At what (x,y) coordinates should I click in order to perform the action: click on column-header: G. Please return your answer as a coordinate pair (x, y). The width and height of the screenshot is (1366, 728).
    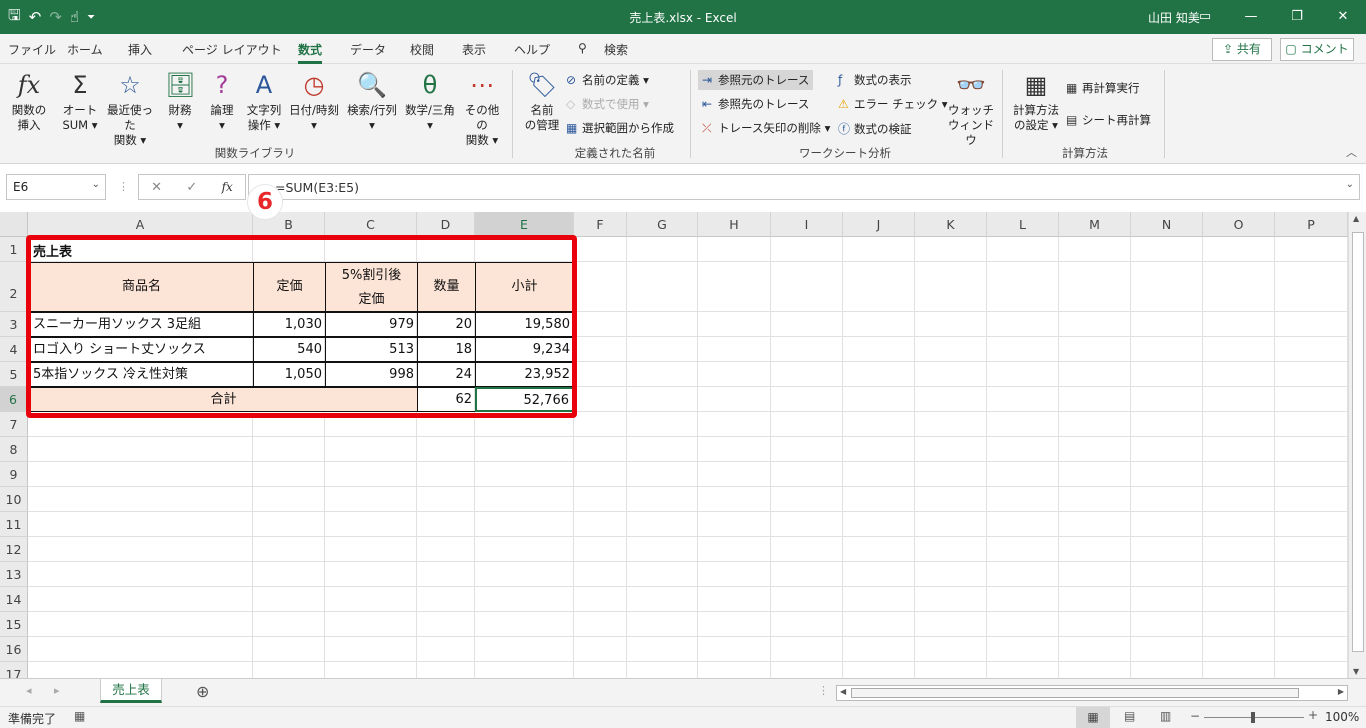
    Looking at the image, I should click on (662, 224).